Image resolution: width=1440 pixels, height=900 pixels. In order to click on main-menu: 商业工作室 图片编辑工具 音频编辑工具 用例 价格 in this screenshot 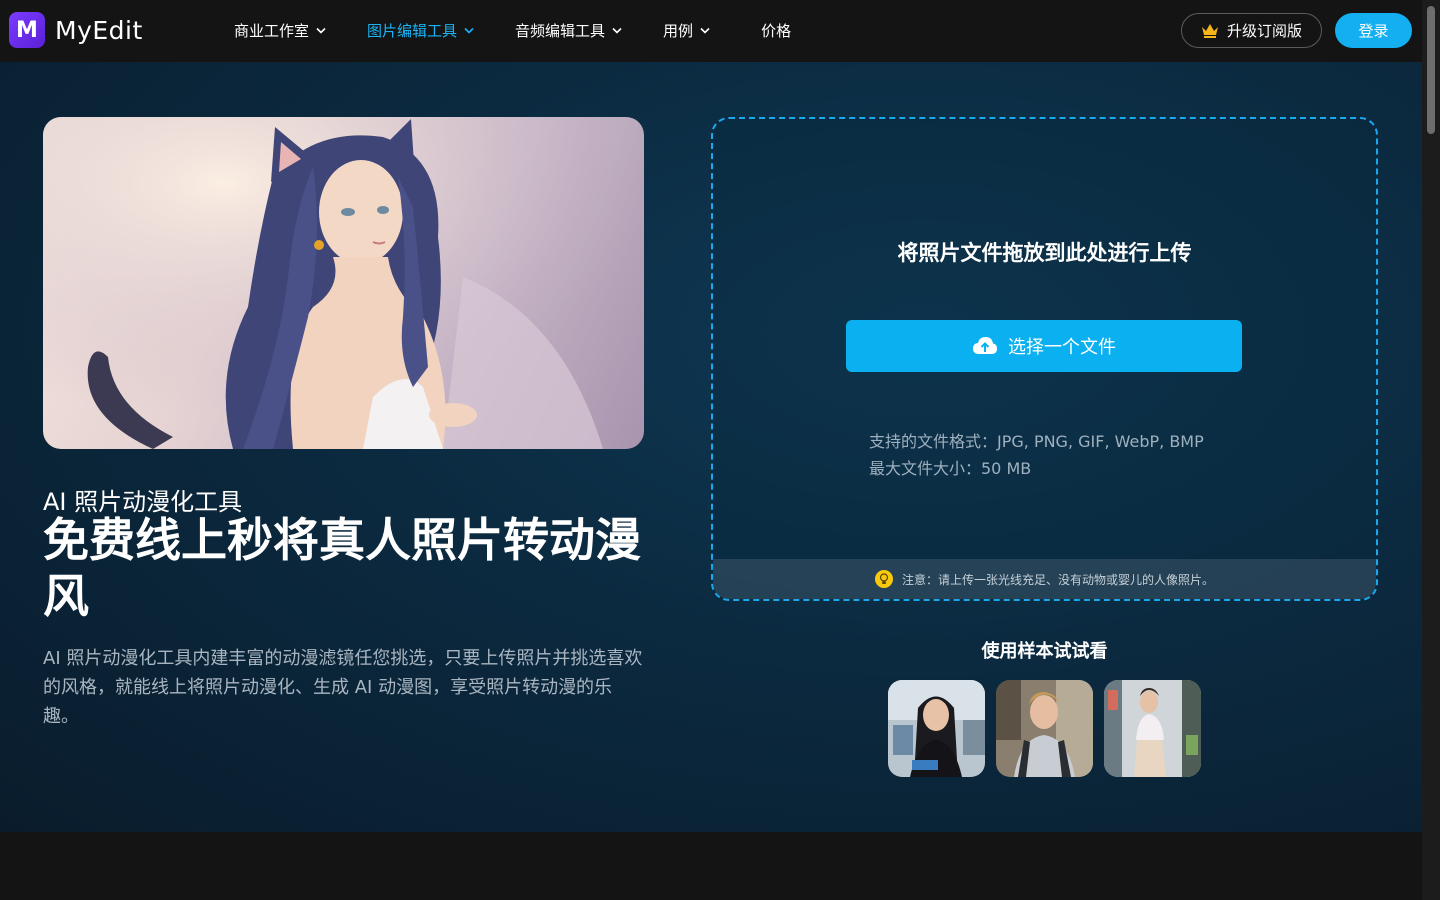, I will do `click(533, 30)`.